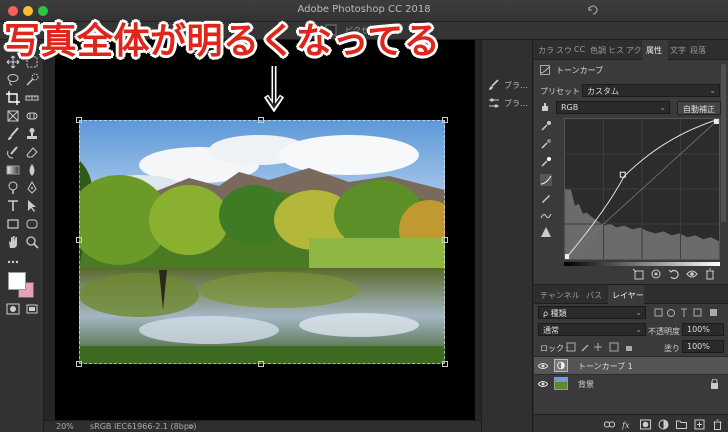  I want to click on tab-color: カラ, so click(546, 50).